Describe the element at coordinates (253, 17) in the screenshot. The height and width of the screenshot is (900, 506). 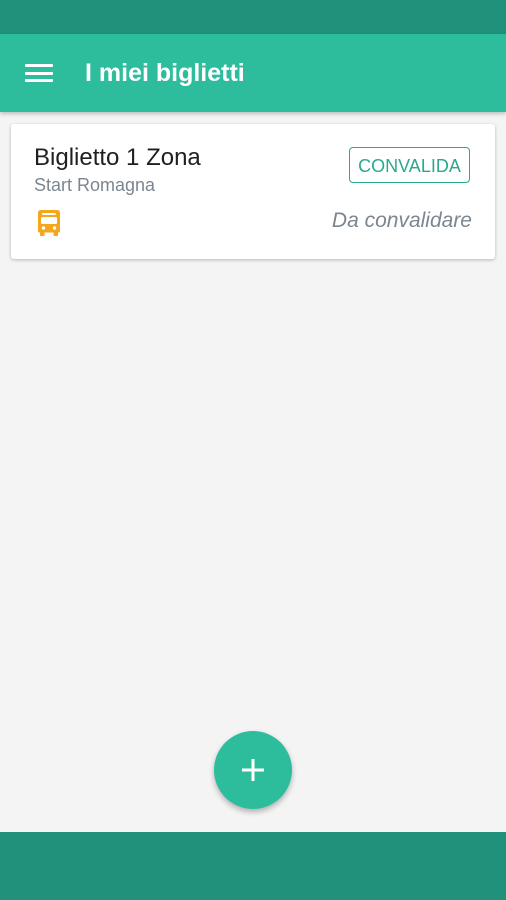
I see `status-bar` at that location.